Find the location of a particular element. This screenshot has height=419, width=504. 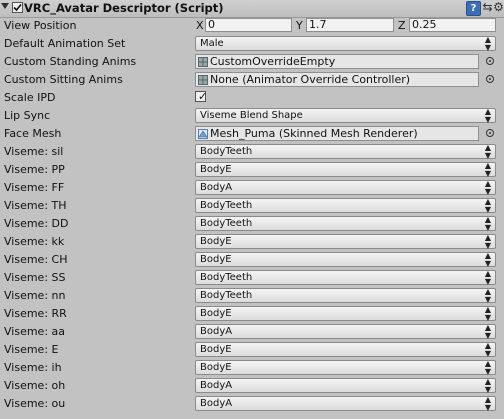

viseme-label: Viseme: ih is located at coordinates (33, 367).